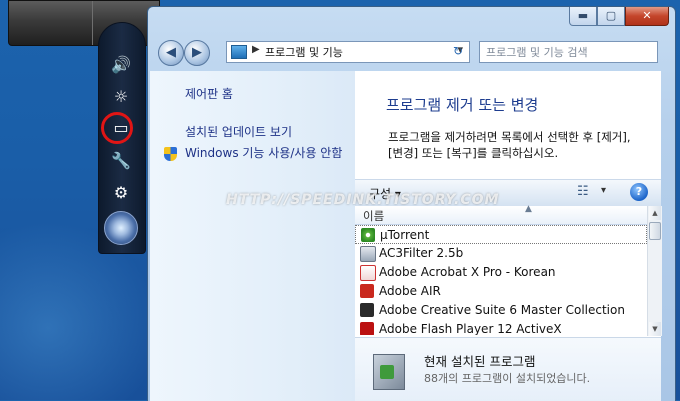 The width and height of the screenshot is (680, 401). Describe the element at coordinates (363, 200) in the screenshot. I see `watermark: HTTP://SPEEDINK.TISTORY.COM` at that location.